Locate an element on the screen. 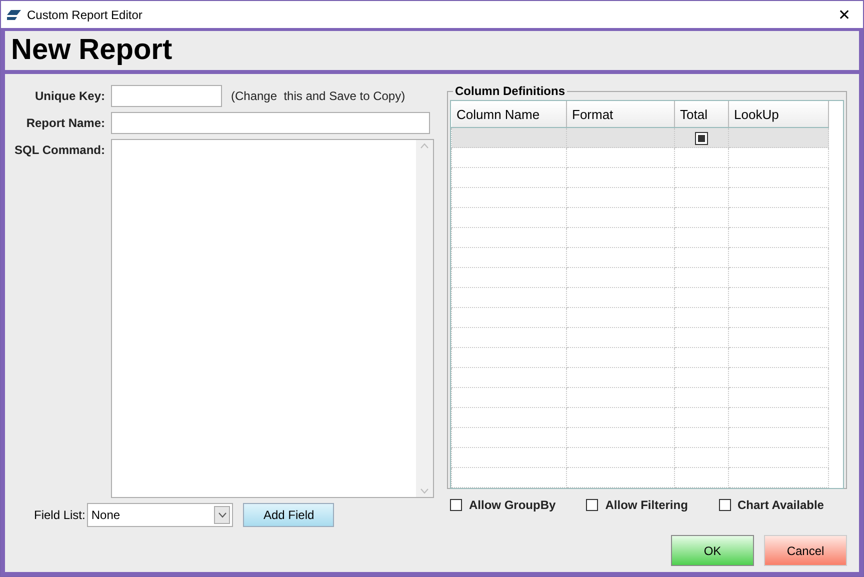 This screenshot has width=864, height=577. cancel-button: Cancel is located at coordinates (805, 550).